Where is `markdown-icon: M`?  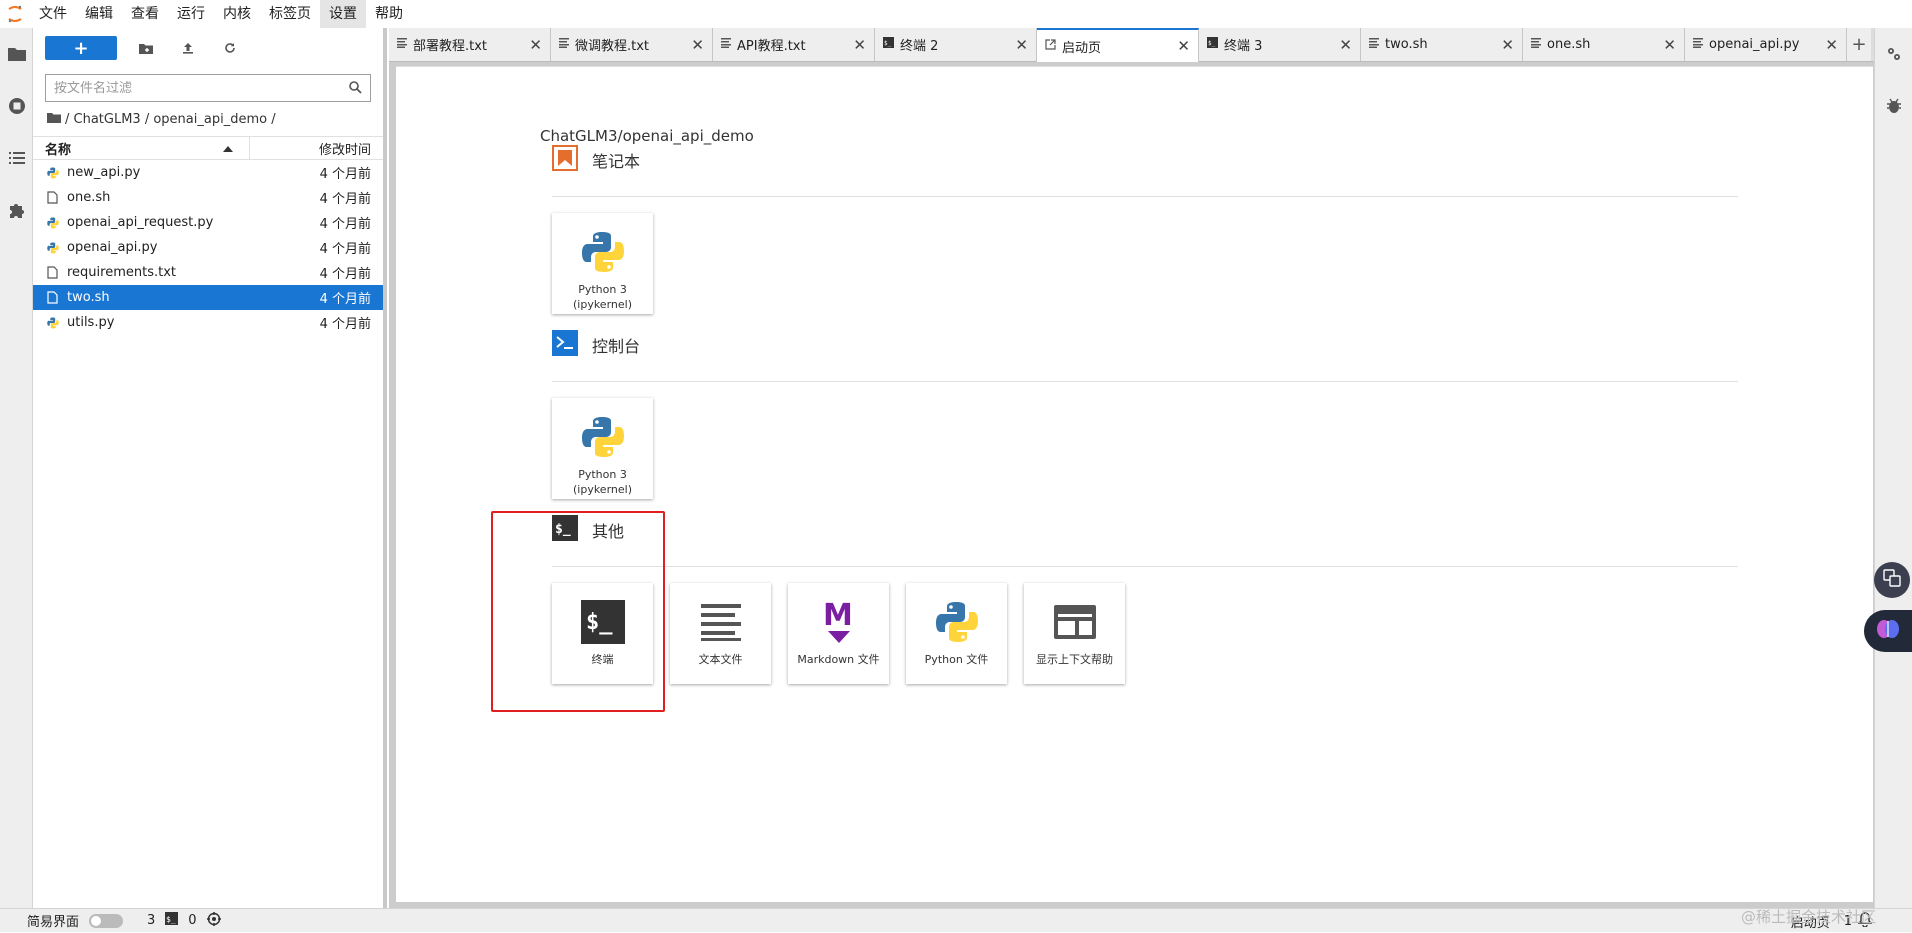
markdown-icon: M is located at coordinates (839, 622).